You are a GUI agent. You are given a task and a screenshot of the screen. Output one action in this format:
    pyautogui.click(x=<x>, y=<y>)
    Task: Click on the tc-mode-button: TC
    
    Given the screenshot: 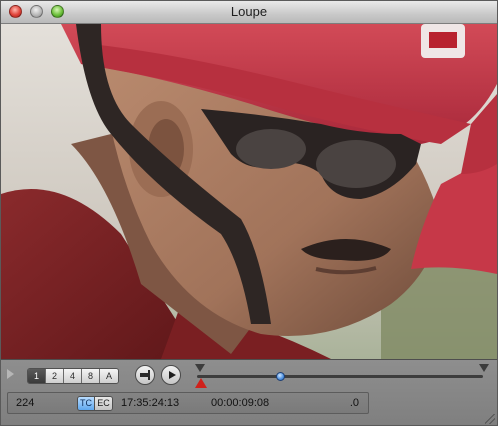 What is the action you would take?
    pyautogui.click(x=86, y=403)
    